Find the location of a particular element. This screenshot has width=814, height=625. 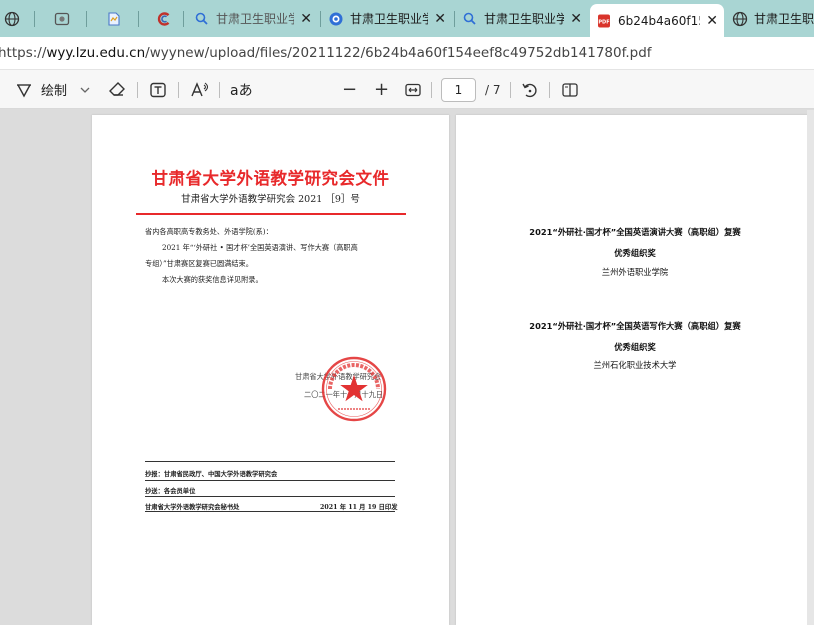

tab-search-1: 甘肃卫生职业学院 ✕ is located at coordinates (253, 18).